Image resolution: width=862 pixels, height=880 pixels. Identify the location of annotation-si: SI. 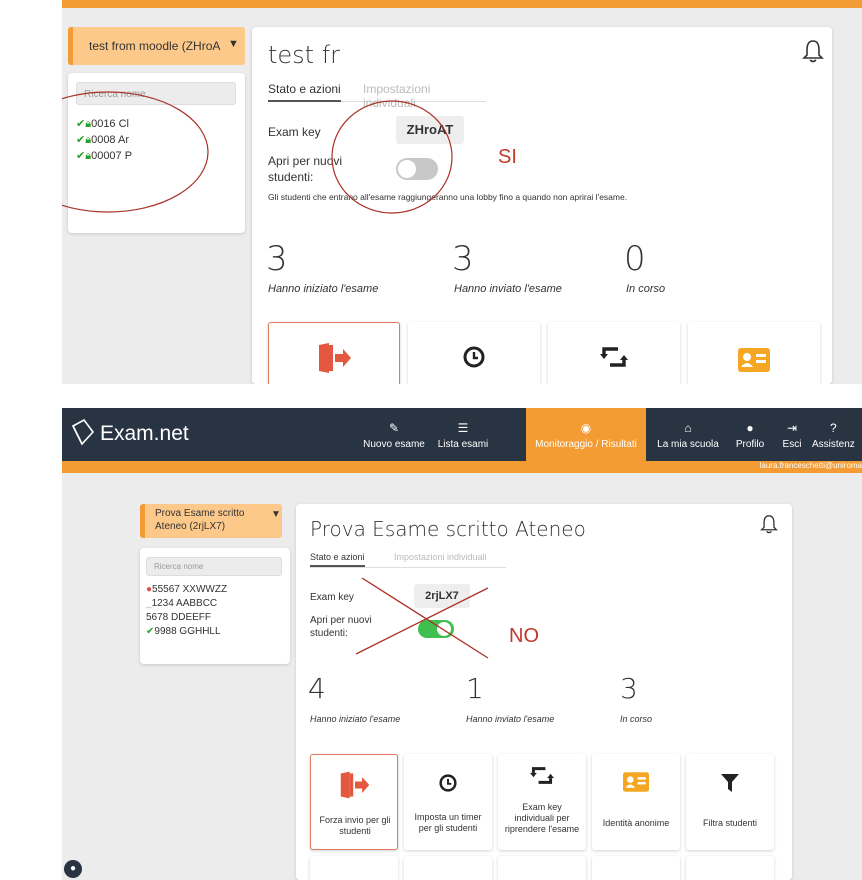
(507, 157).